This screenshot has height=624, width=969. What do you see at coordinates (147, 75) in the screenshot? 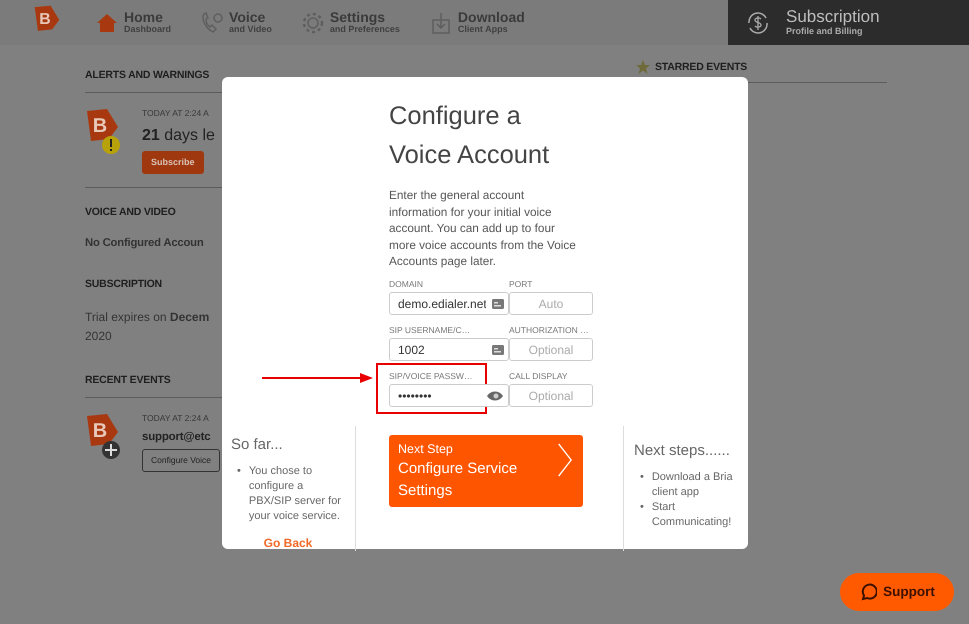
I see `section-heading: ALERTS AND WARNINGS` at bounding box center [147, 75].